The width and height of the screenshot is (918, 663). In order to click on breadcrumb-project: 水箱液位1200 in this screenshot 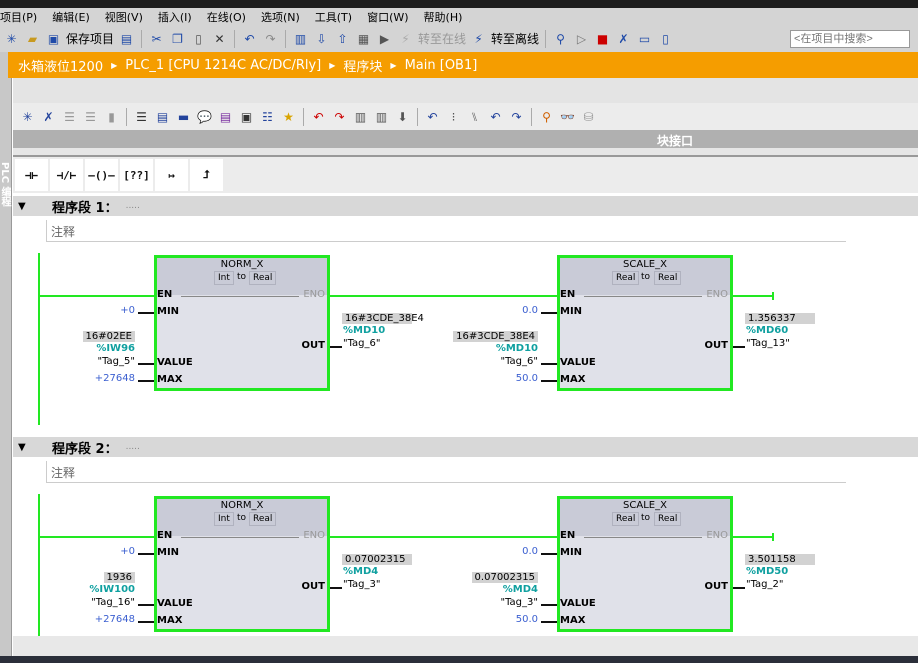, I will do `click(60, 65)`.